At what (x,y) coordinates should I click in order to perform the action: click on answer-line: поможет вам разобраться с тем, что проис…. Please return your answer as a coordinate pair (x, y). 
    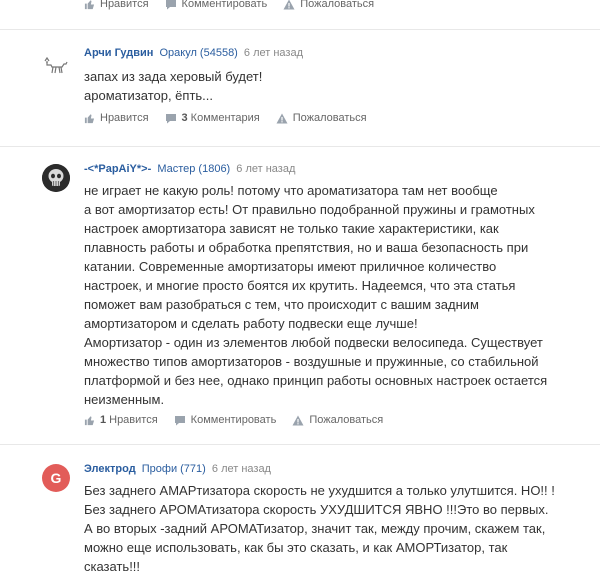
    Looking at the image, I should click on (281, 304).